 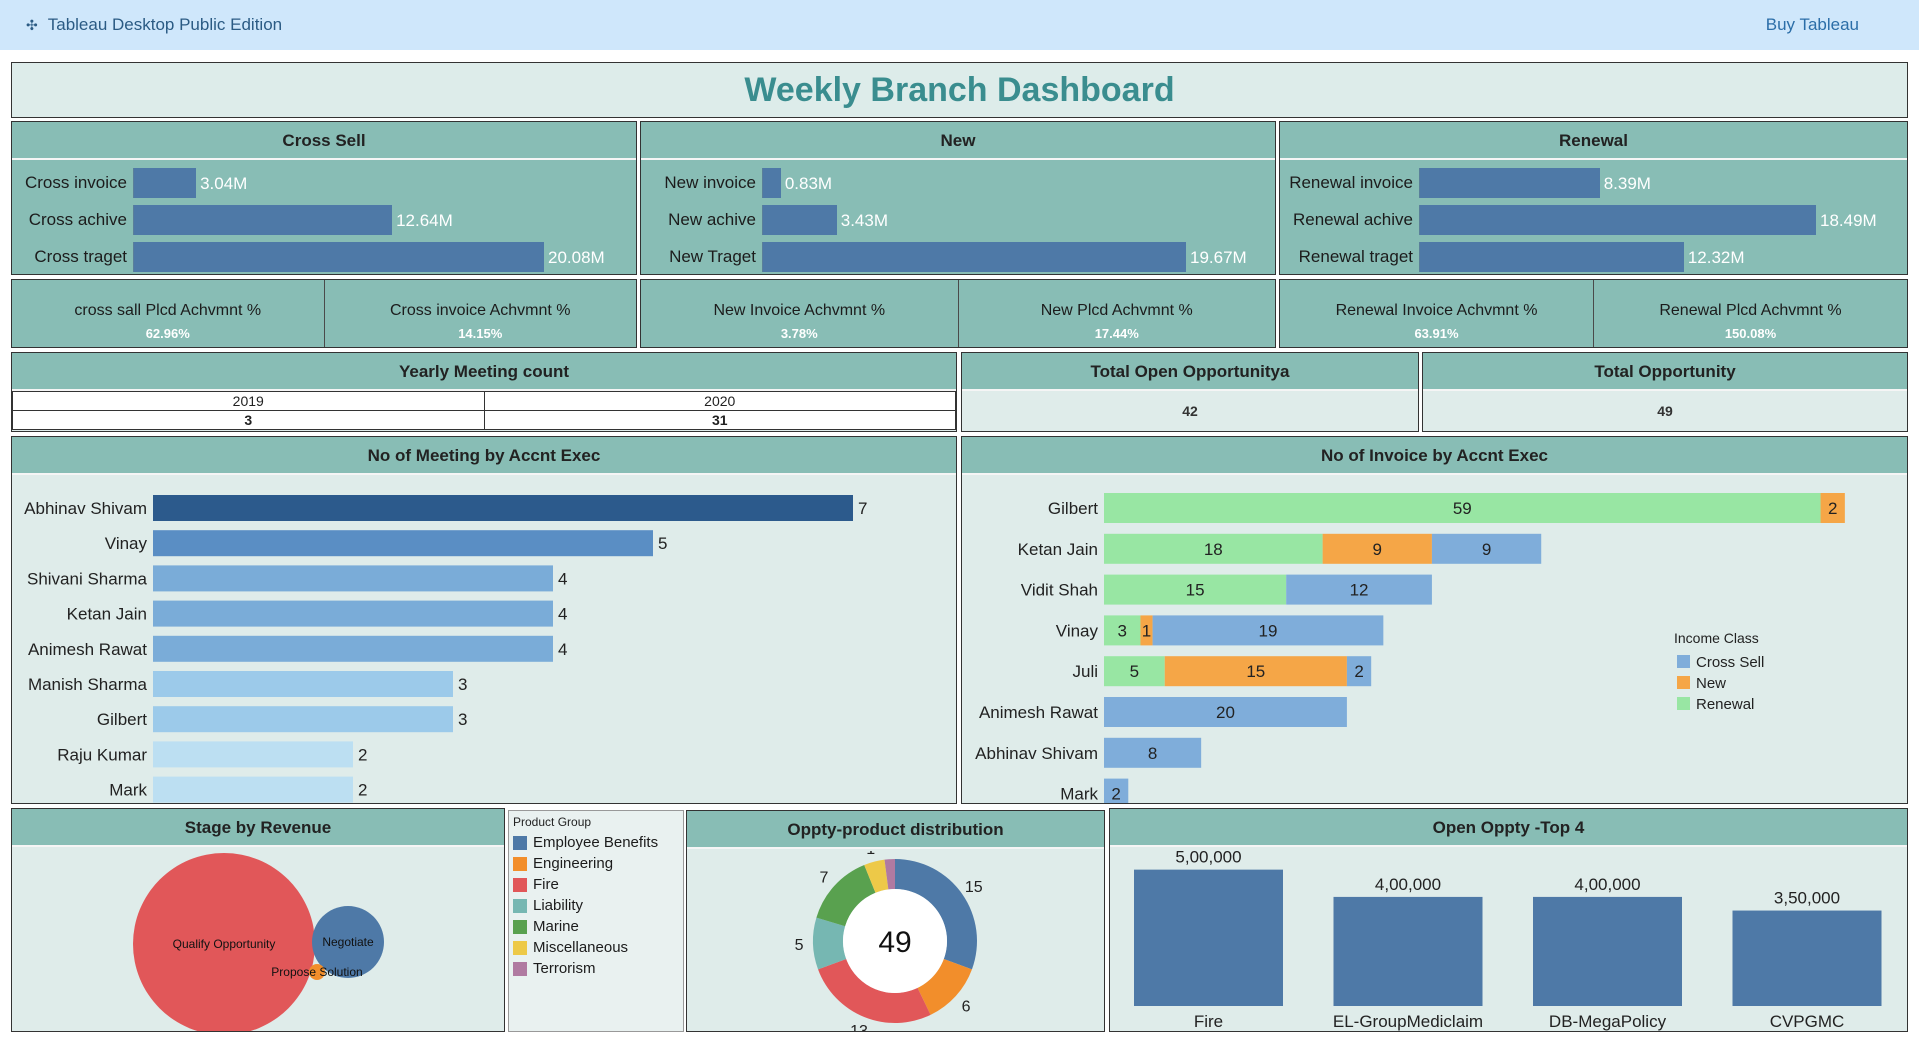 What do you see at coordinates (1716, 638) in the screenshot?
I see `income-class-legend-title: Income Class` at bounding box center [1716, 638].